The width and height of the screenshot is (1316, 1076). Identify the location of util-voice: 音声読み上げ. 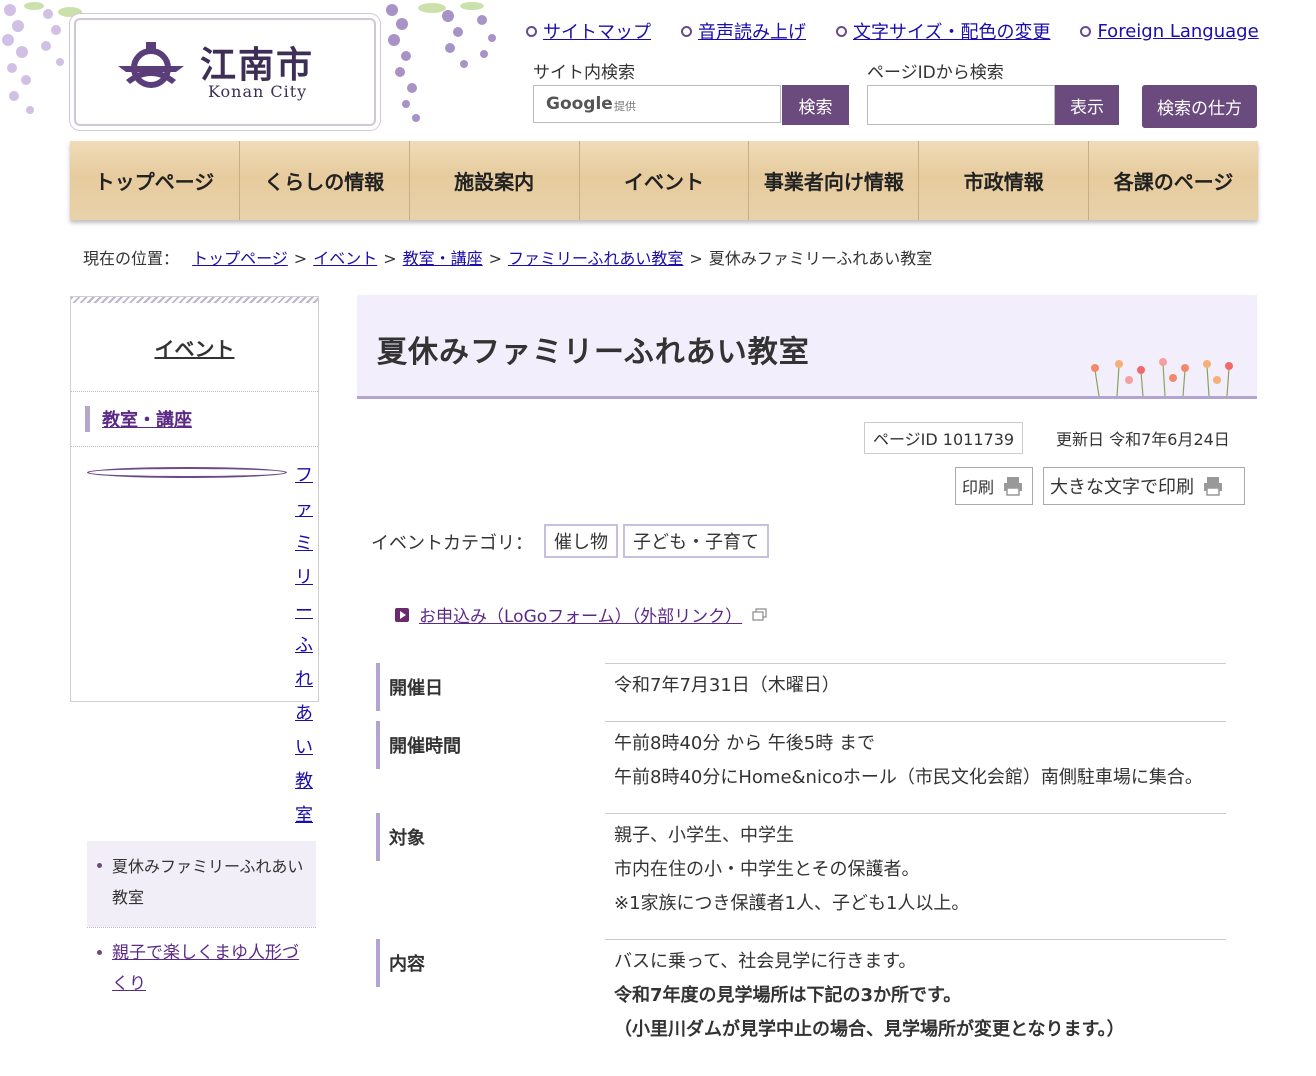
(743, 31).